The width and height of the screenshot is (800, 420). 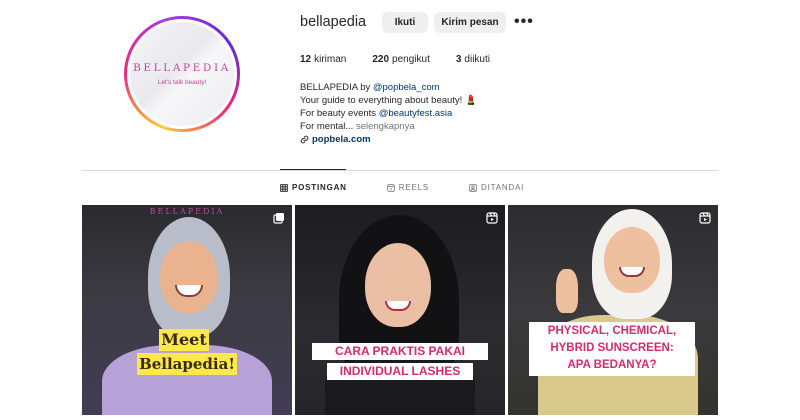 I want to click on bio-mention-beautyfest: @beautyfest.asia, so click(x=416, y=113).